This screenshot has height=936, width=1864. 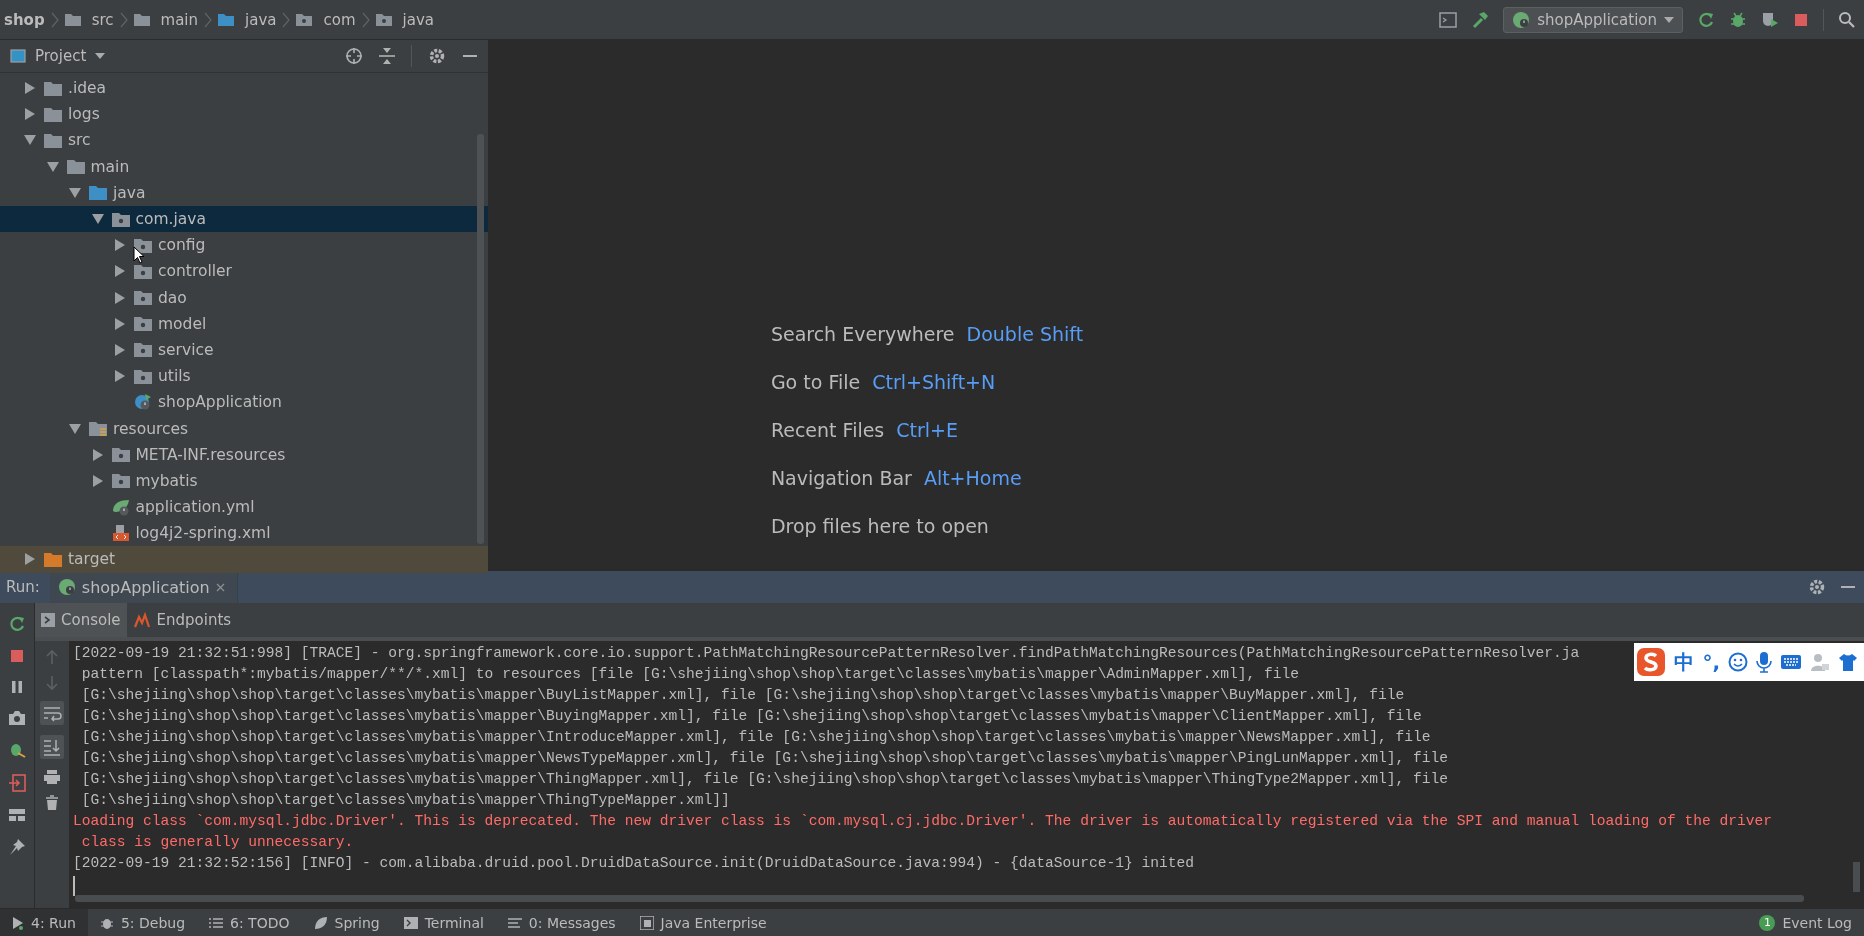 What do you see at coordinates (244, 297) in the screenshot?
I see `tree-item: dao` at bounding box center [244, 297].